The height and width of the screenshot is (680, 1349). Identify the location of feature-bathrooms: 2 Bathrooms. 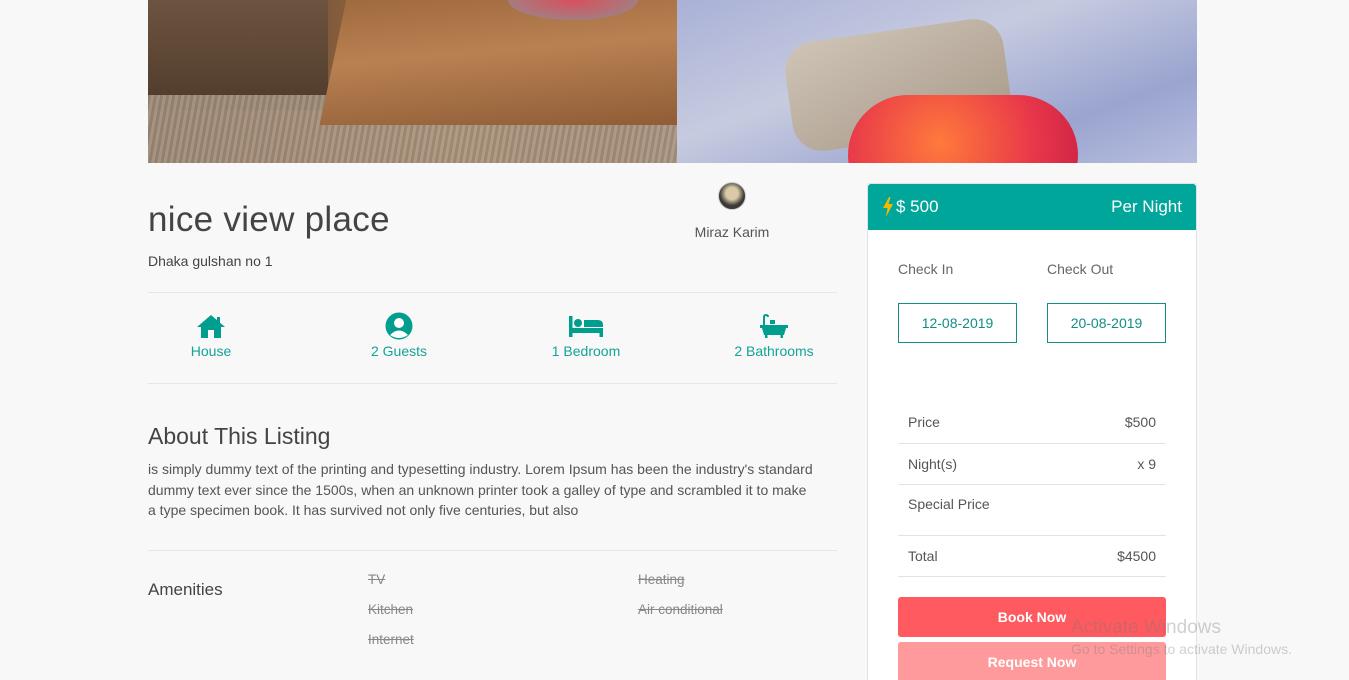
(774, 335).